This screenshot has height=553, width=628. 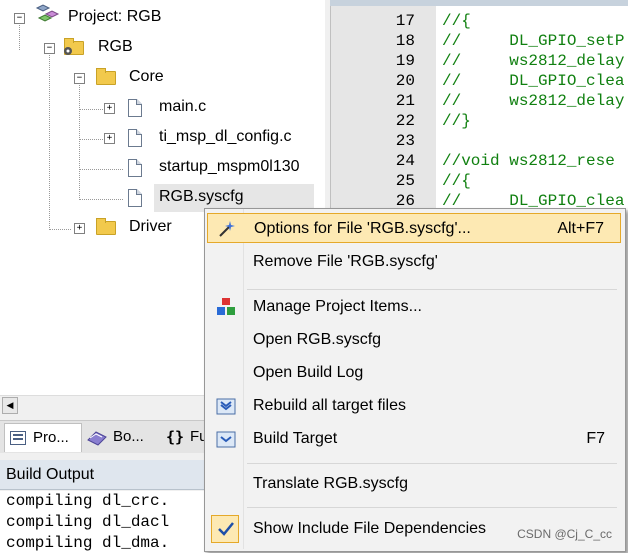 I want to click on menu-item-translate: Translate RGB.syscfg, so click(x=414, y=484).